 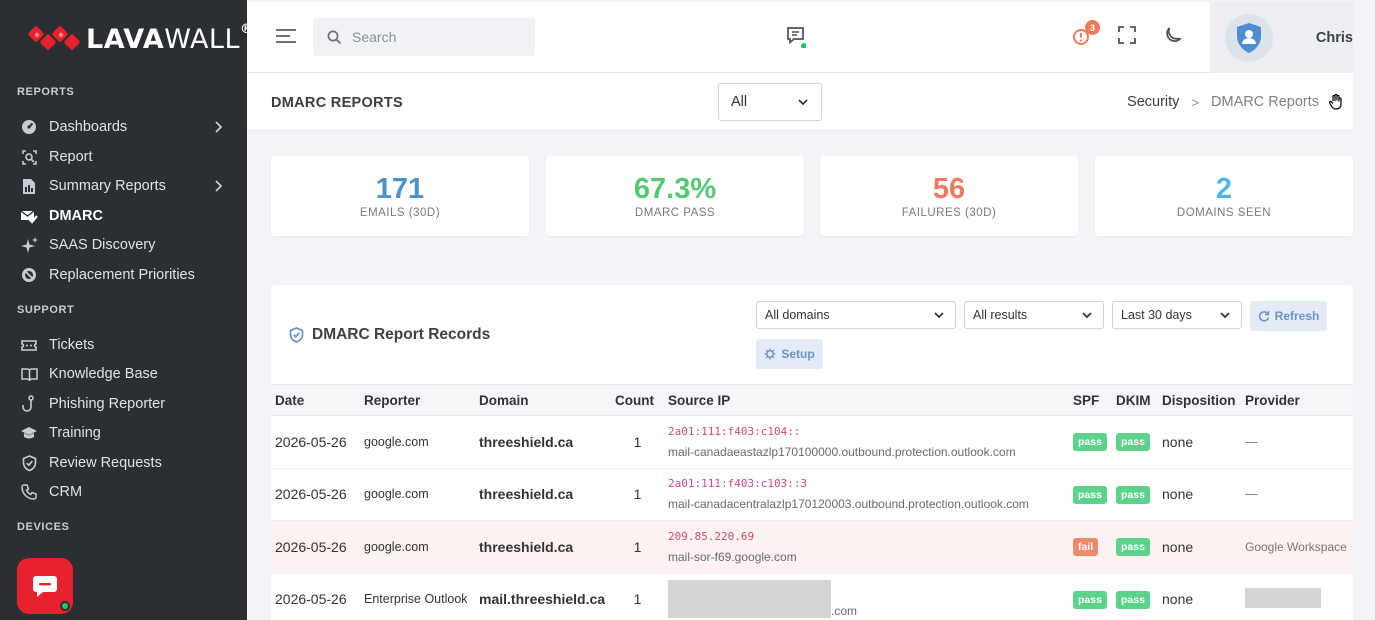 What do you see at coordinates (1334, 37) in the screenshot?
I see `user-name: Chris` at bounding box center [1334, 37].